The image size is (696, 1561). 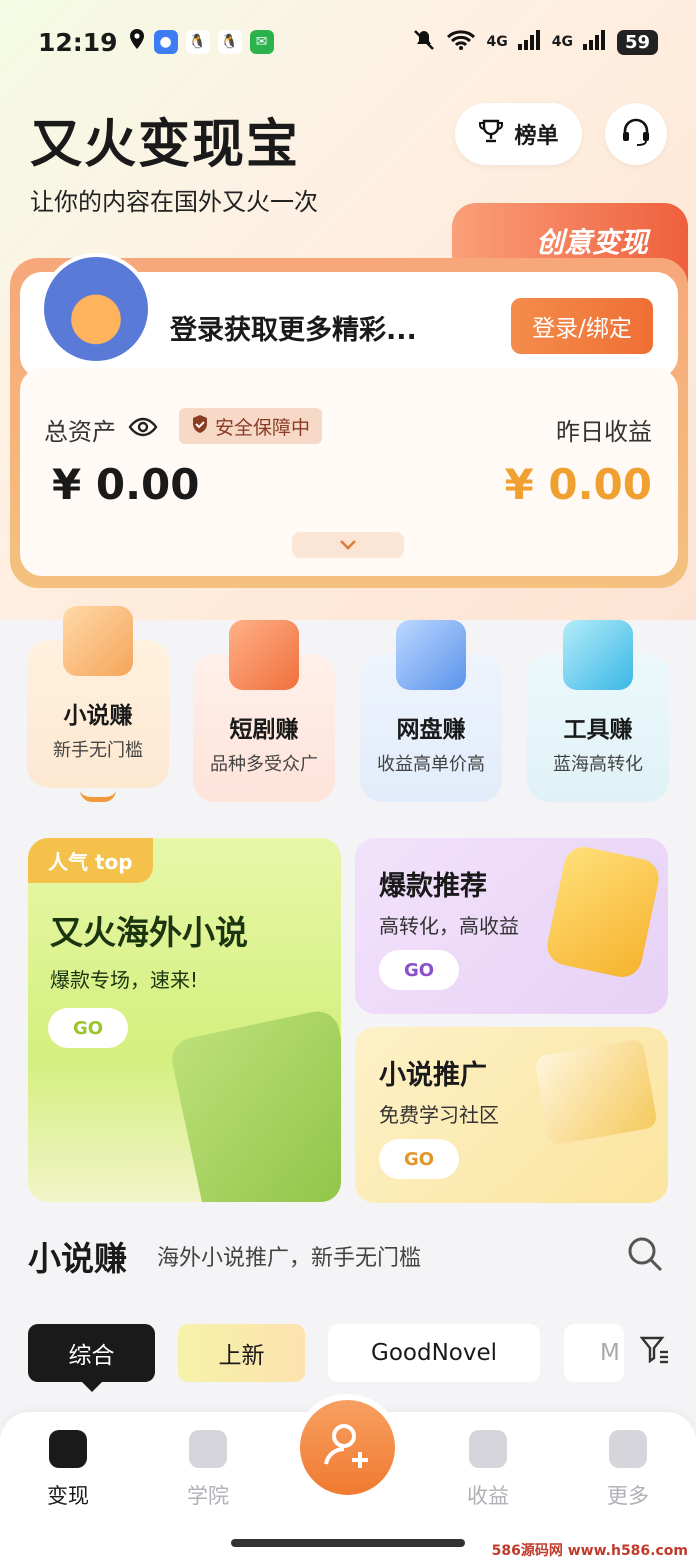 I want to click on security-badge: 安全保障中, so click(x=251, y=426).